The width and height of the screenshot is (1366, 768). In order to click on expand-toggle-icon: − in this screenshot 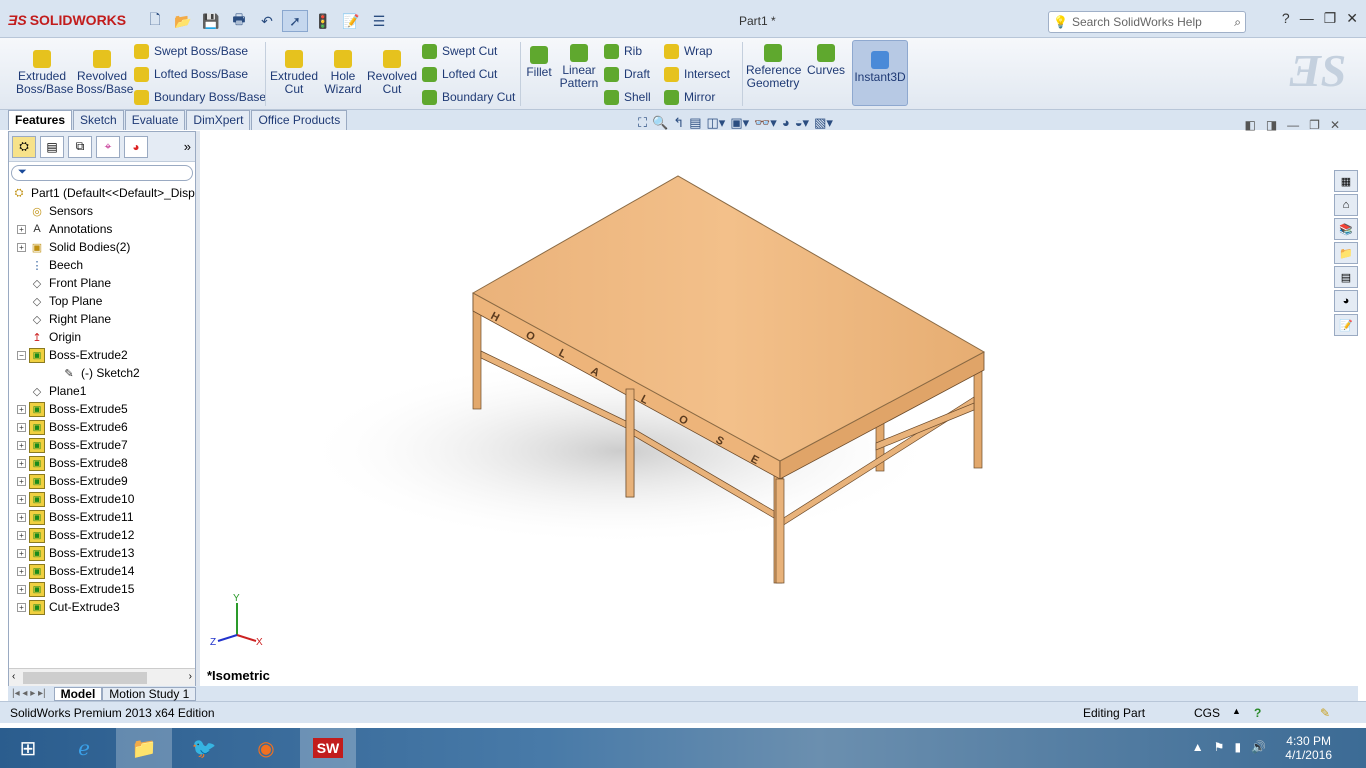, I will do `click(21, 355)`.